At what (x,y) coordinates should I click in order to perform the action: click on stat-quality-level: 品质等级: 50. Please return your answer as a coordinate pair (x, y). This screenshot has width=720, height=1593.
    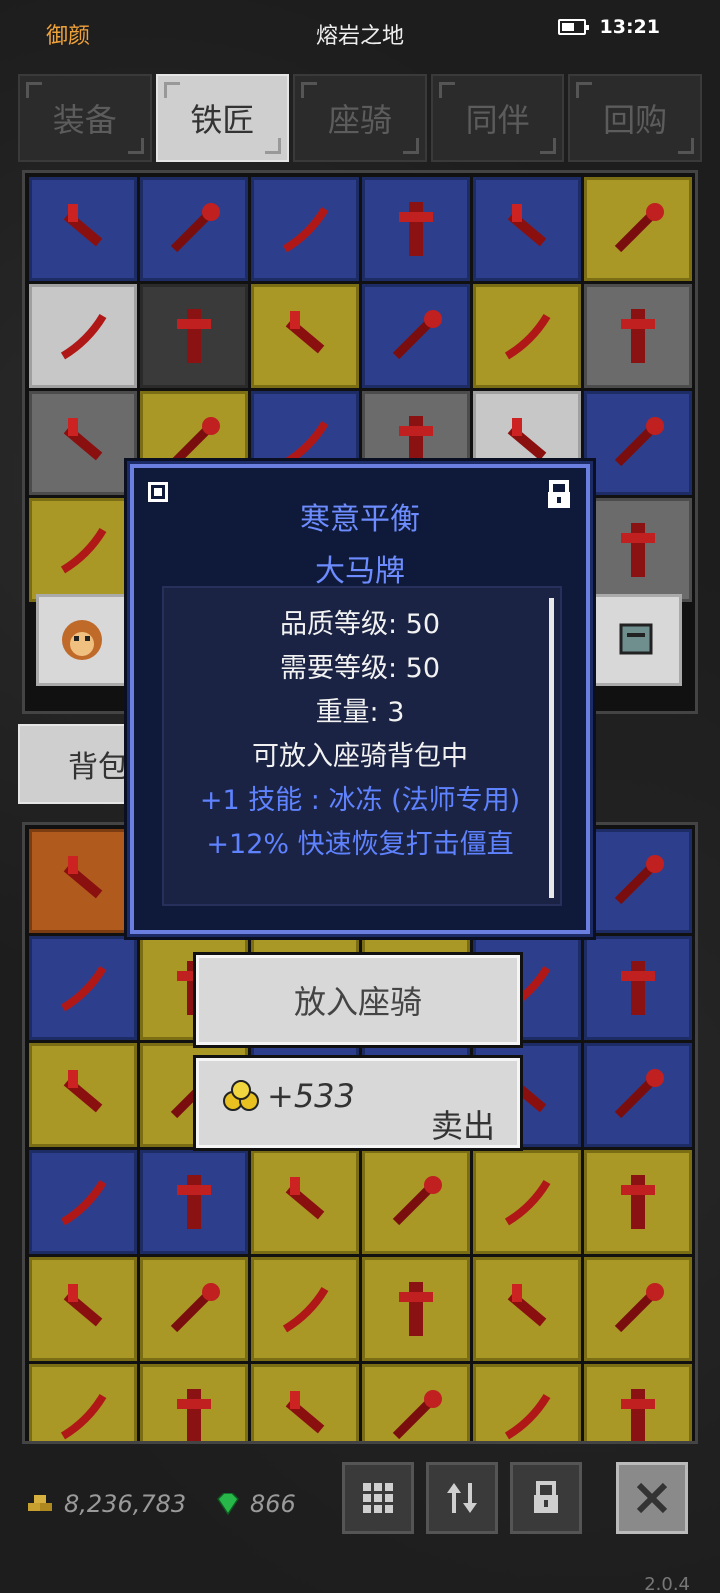
    Looking at the image, I should click on (360, 624).